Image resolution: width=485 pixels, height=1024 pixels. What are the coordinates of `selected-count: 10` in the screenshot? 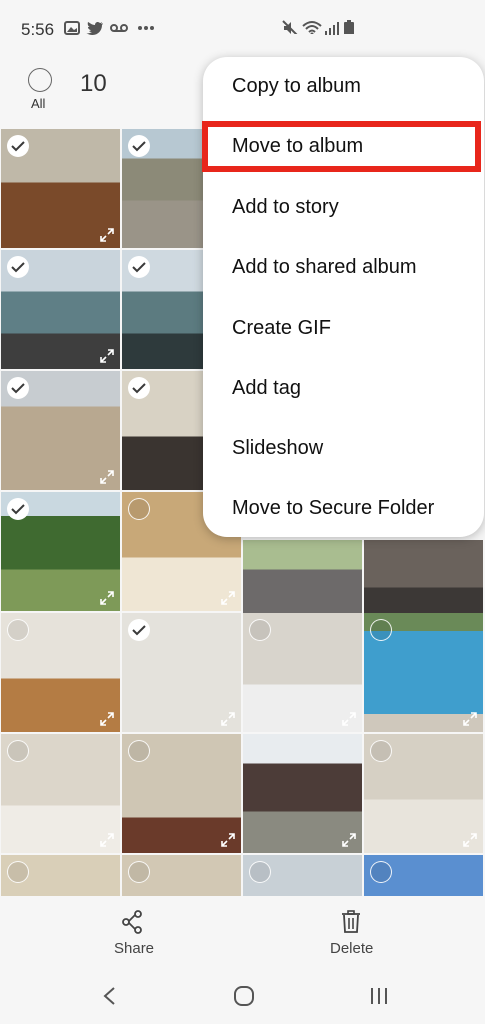 It's located at (93, 83).